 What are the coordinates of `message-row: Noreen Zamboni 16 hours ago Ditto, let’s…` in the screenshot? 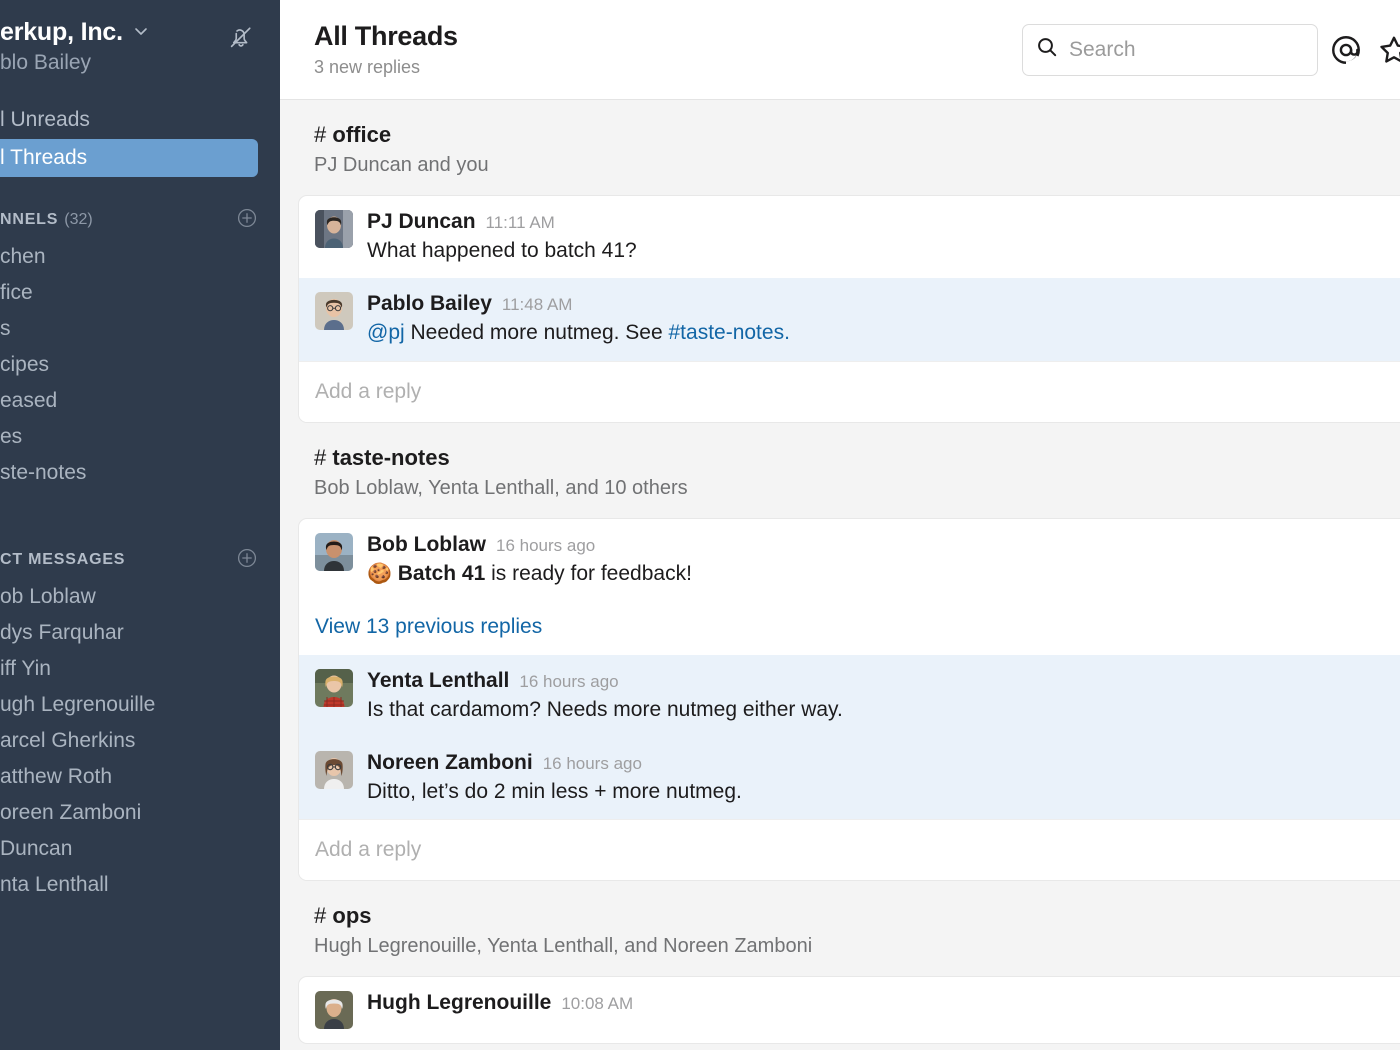 It's located at (849, 778).